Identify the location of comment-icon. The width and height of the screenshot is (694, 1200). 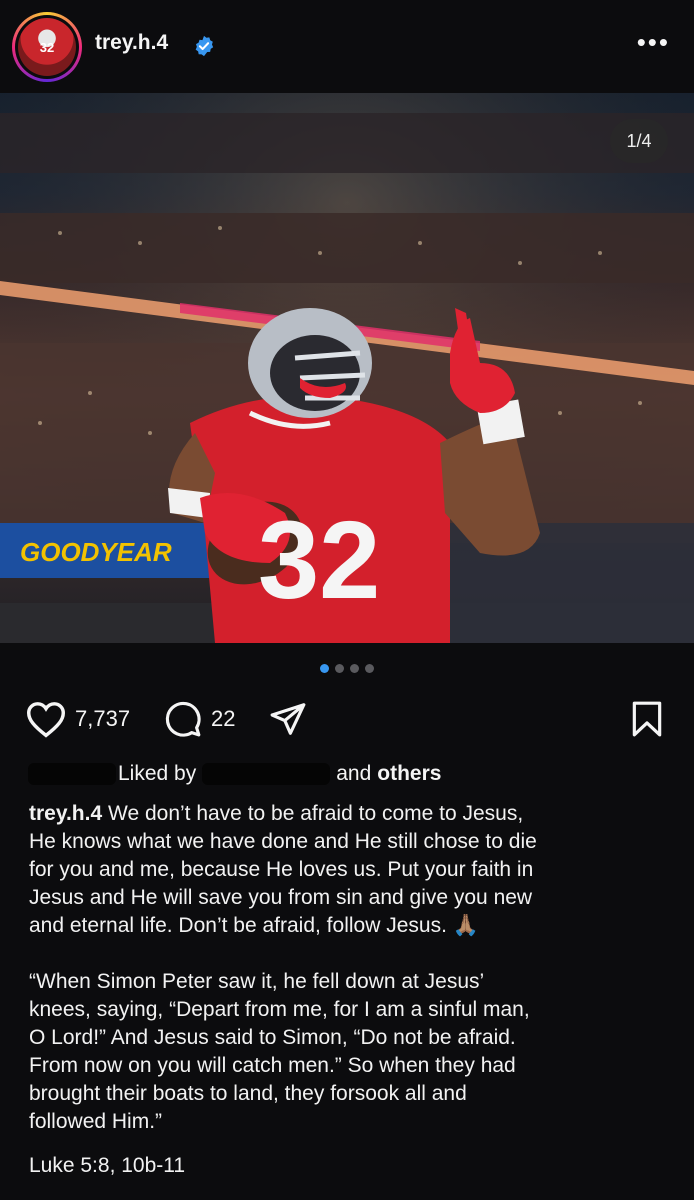
(183, 719).